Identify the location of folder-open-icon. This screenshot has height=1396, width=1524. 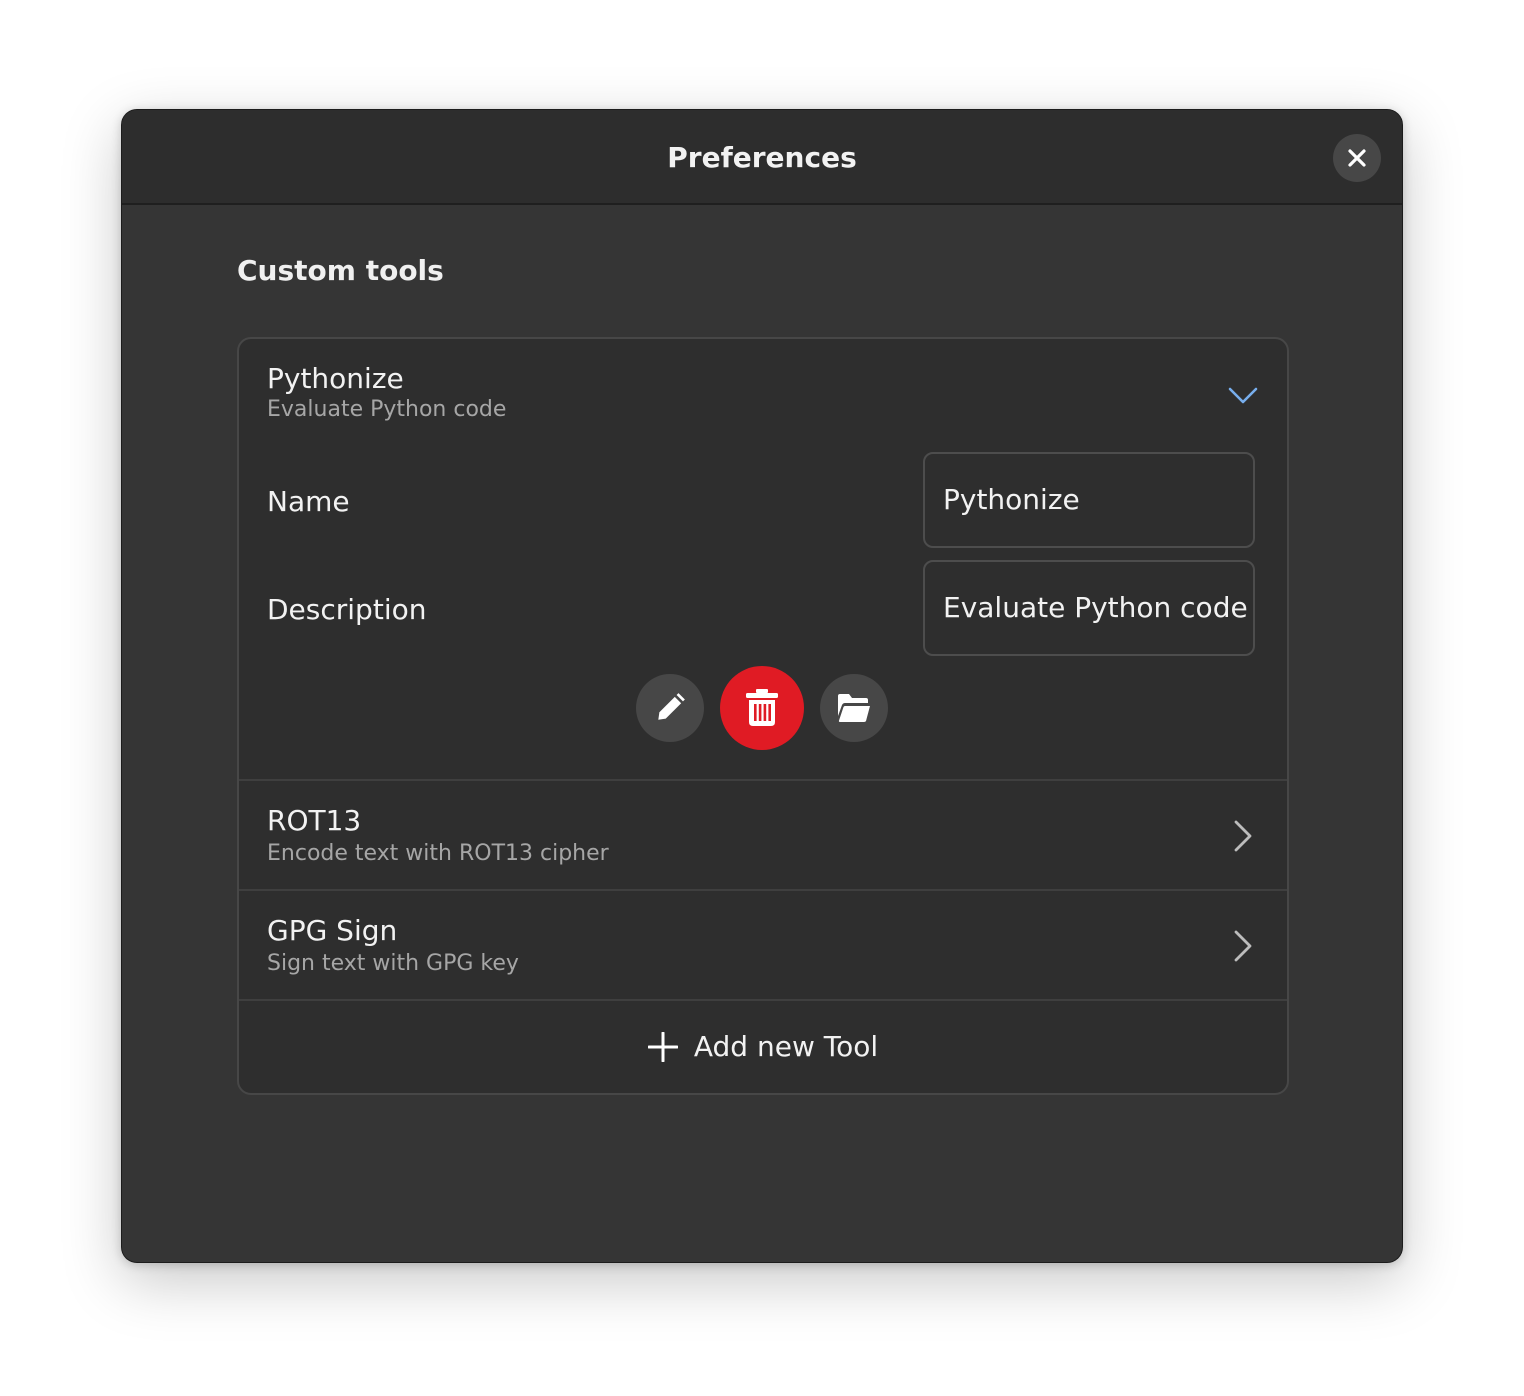
(854, 708).